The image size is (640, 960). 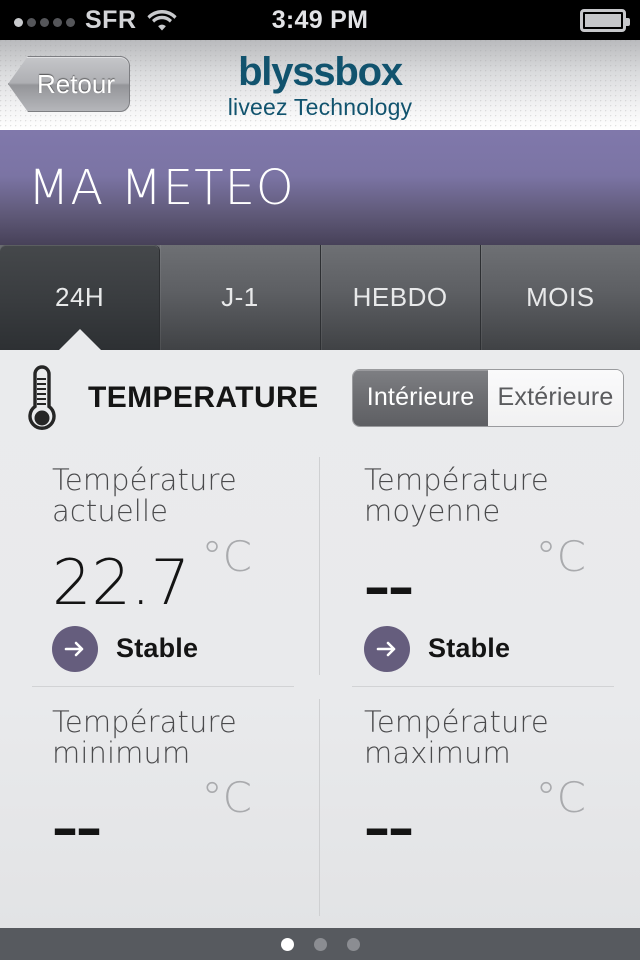 I want to click on page-indicator, so click(x=320, y=944).